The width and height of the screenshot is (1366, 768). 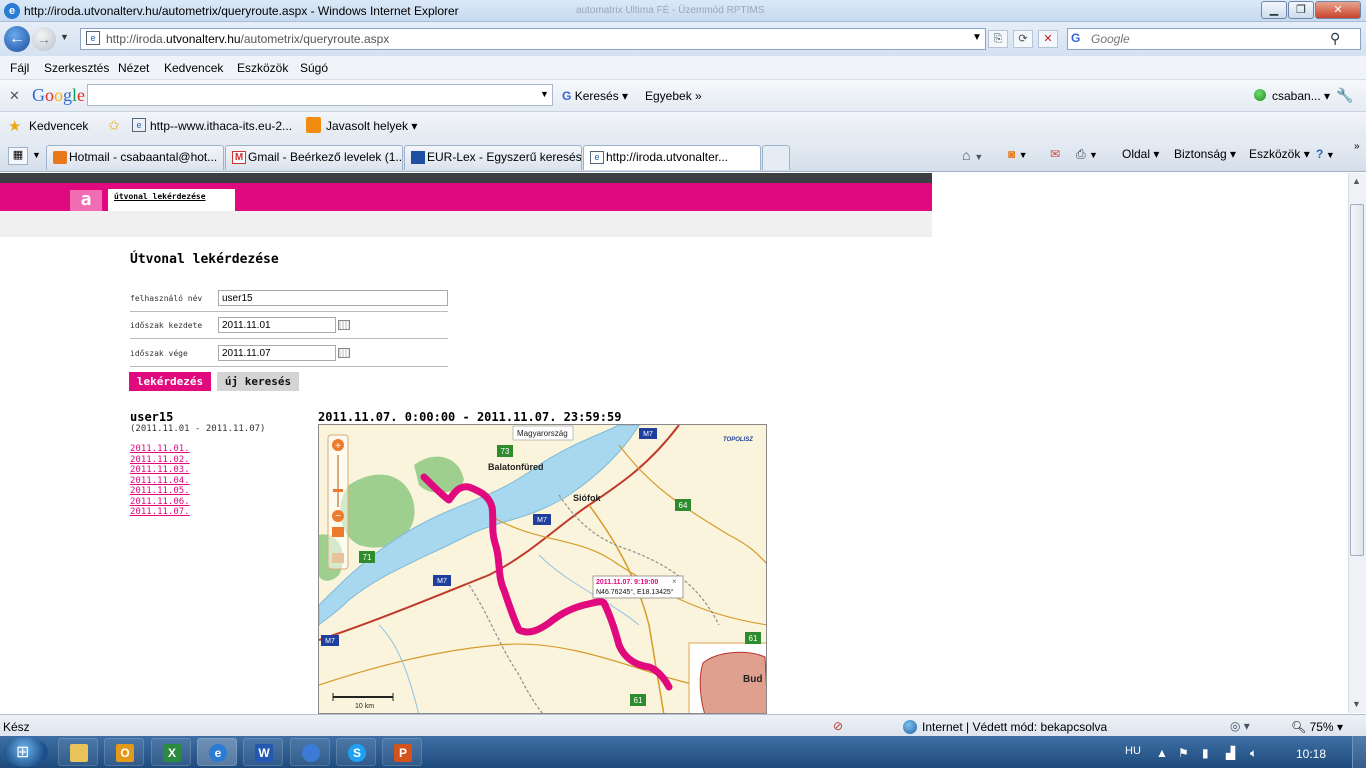 What do you see at coordinates (542, 433) in the screenshot?
I see `country-label: Magyarország` at bounding box center [542, 433].